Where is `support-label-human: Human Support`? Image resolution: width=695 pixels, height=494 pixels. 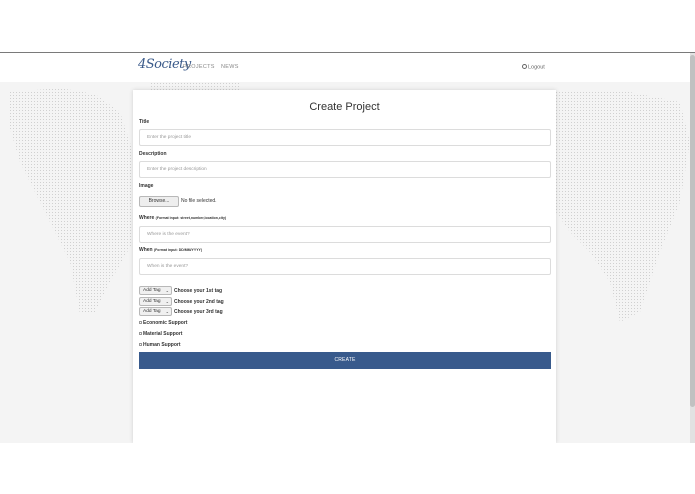
support-label-human: Human Support is located at coordinates (162, 345).